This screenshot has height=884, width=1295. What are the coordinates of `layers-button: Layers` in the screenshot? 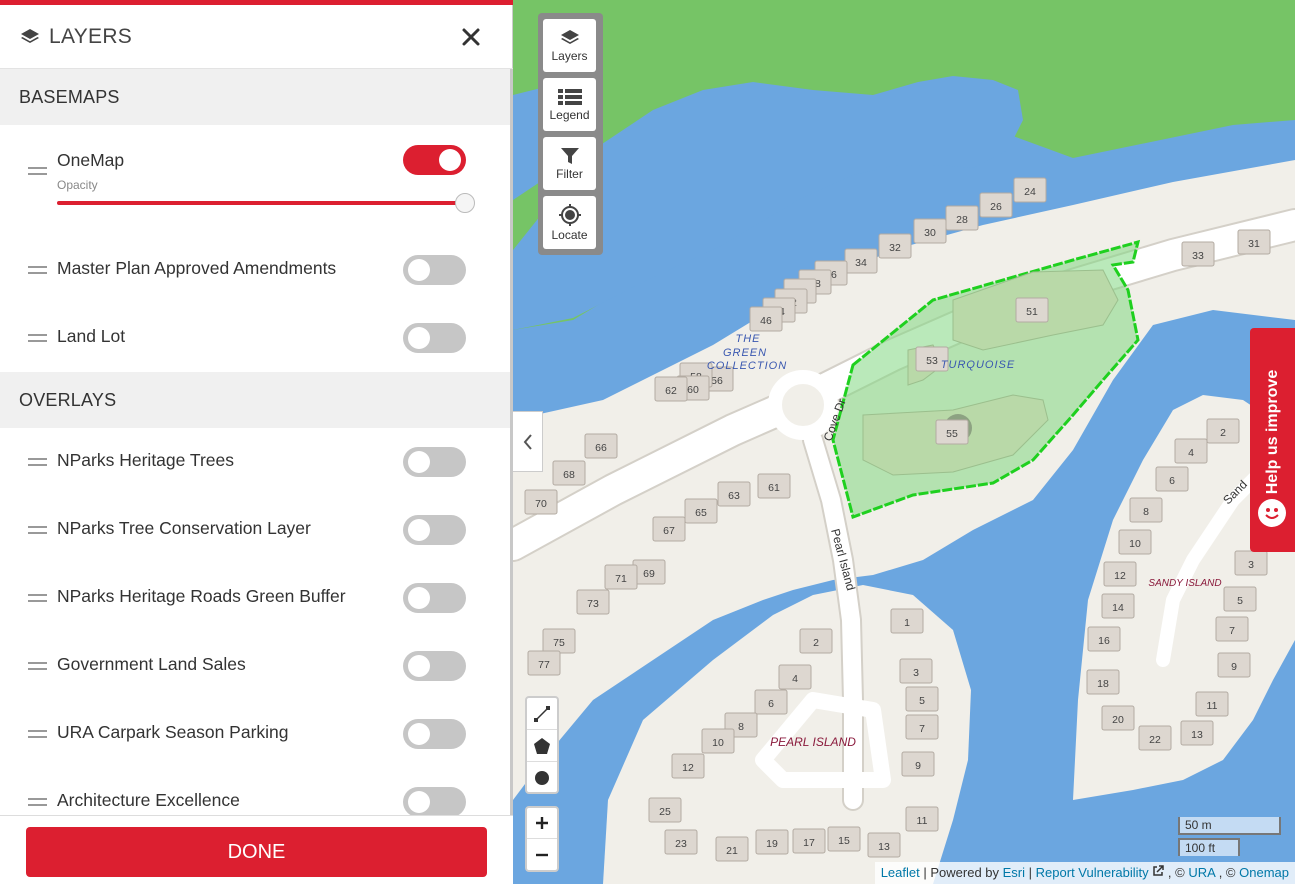 It's located at (569, 45).